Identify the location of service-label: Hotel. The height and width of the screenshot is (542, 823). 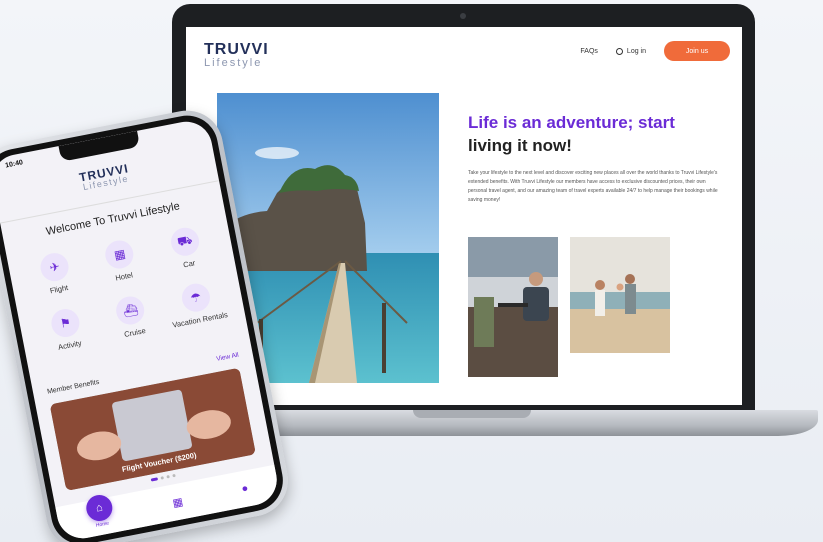
(124, 276).